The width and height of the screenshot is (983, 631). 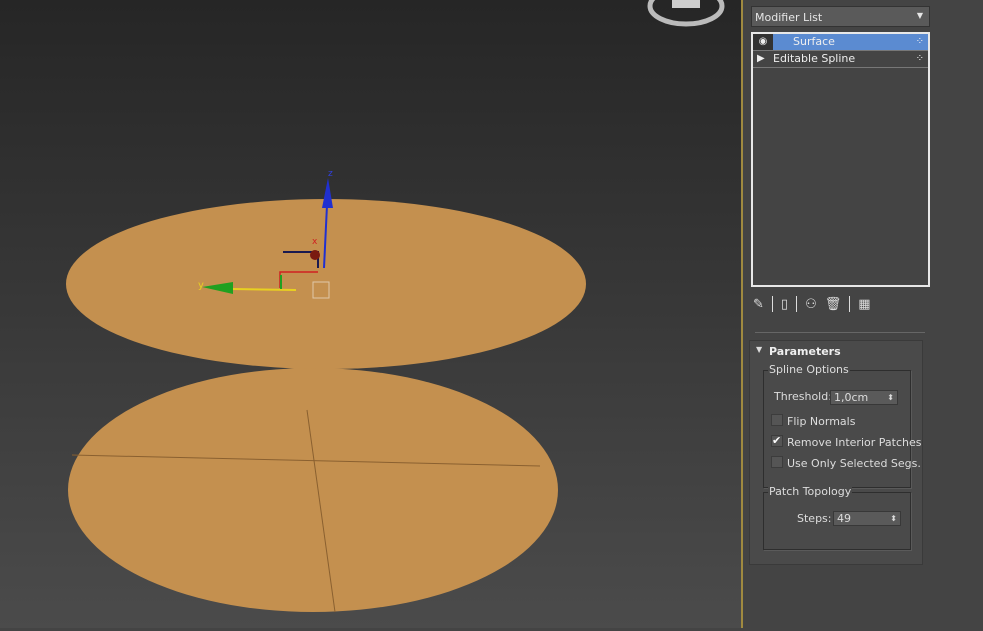 I want to click on stack-item-surface: ◉ Surface ⁘, so click(x=840, y=42).